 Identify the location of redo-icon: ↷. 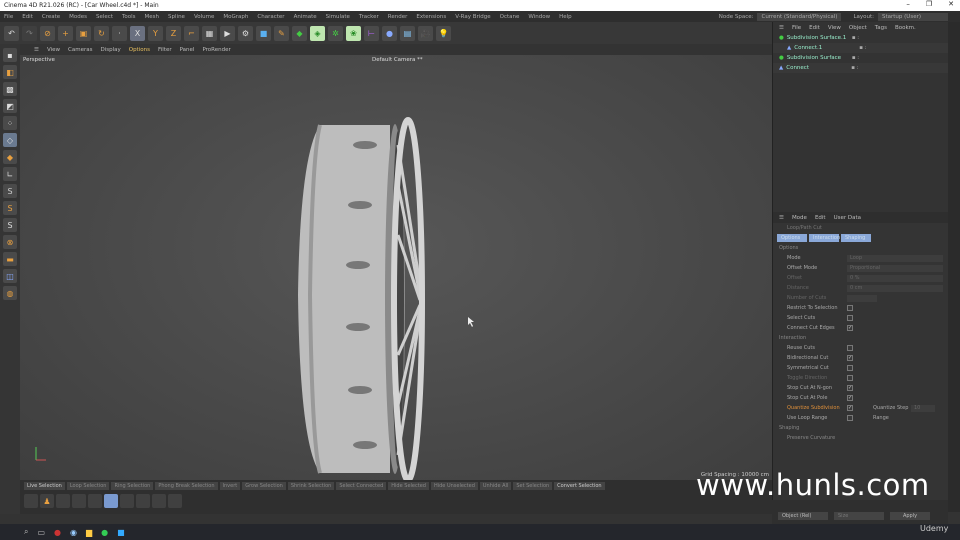
(29, 33).